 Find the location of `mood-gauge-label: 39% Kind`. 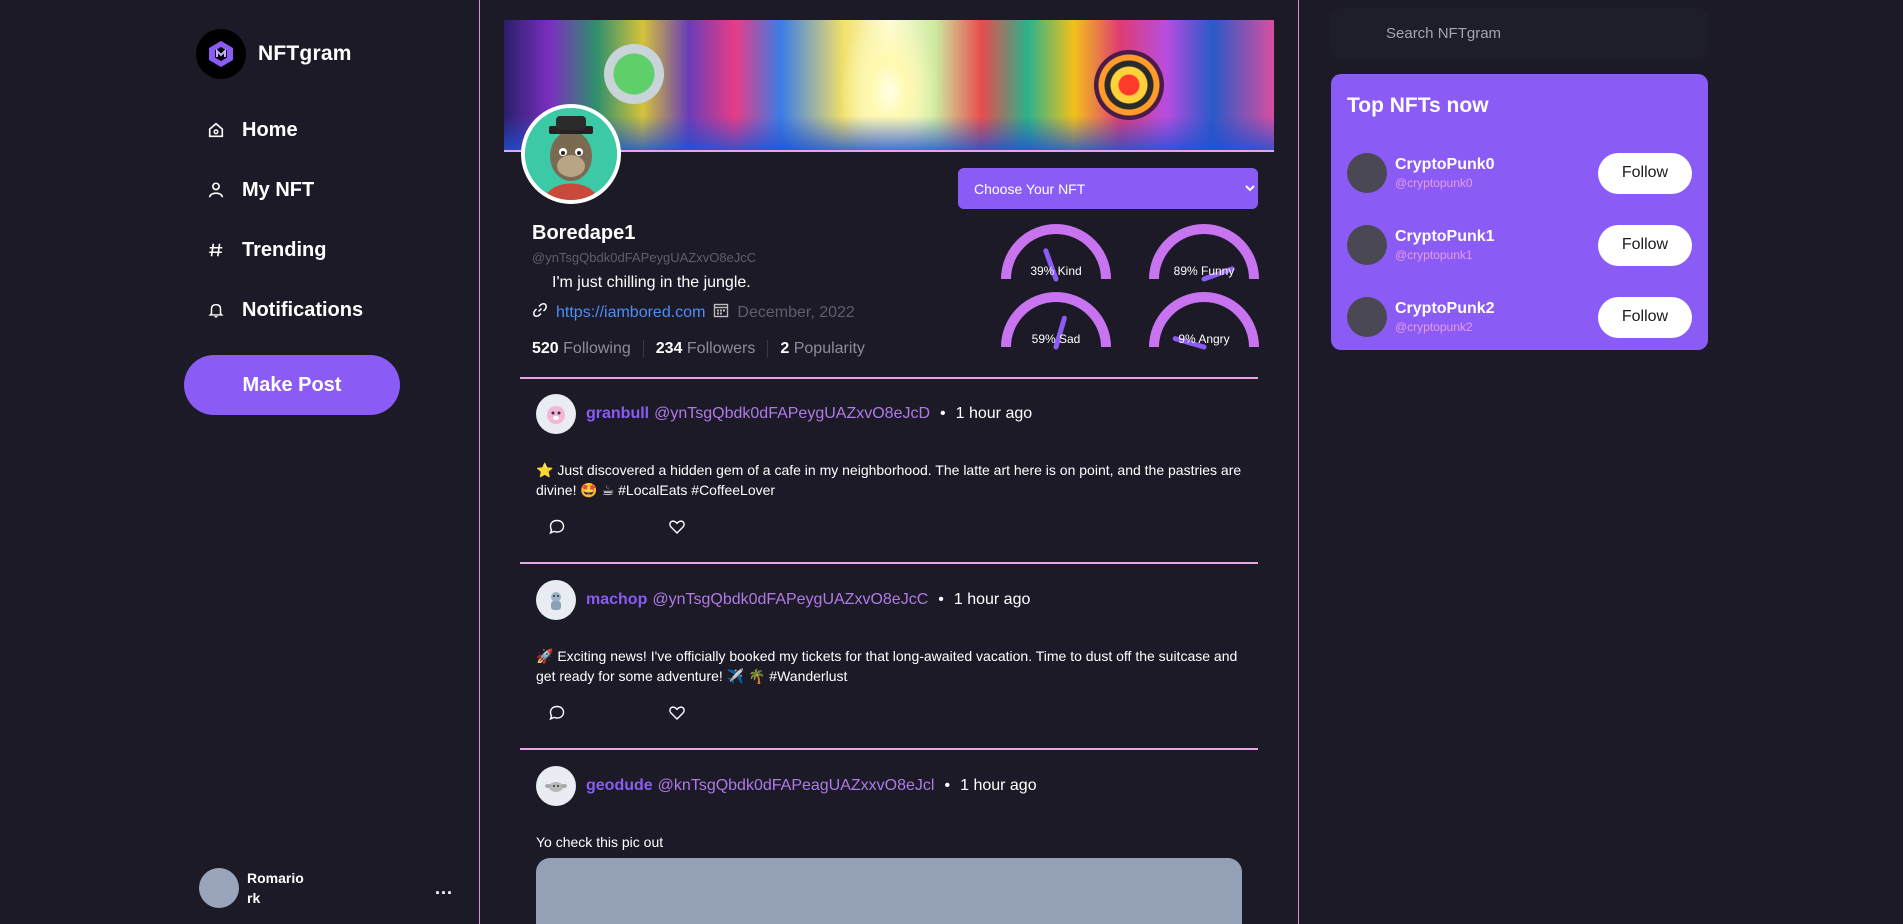

mood-gauge-label: 39% Kind is located at coordinates (1056, 271).